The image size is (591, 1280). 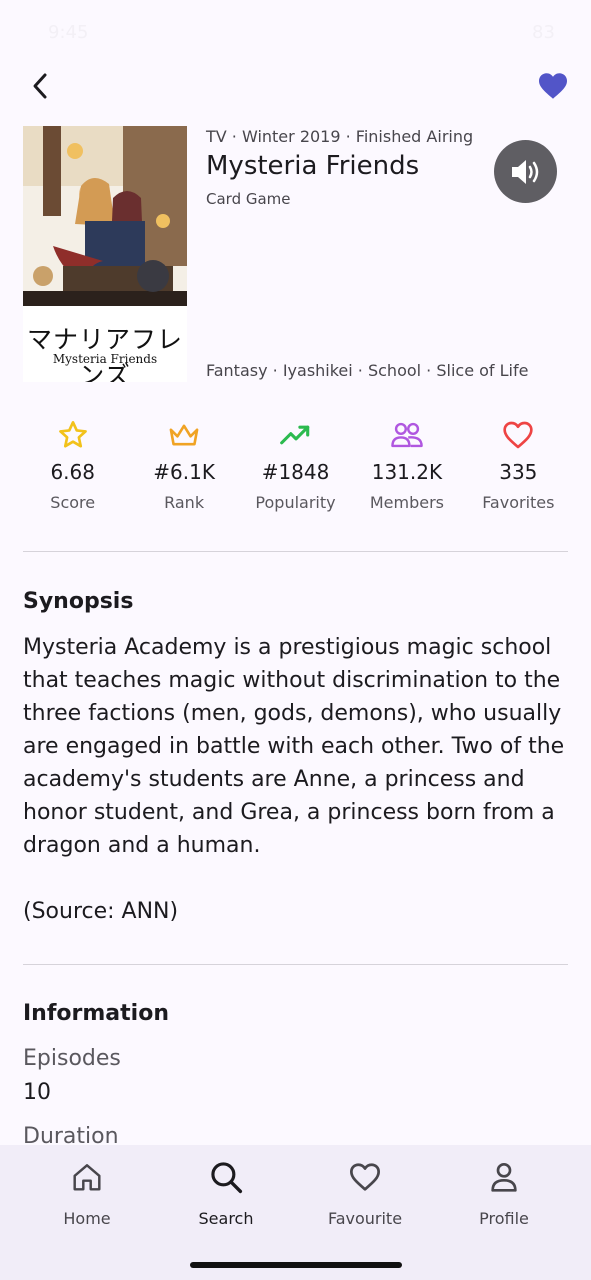 I want to click on status-bar: 9:45 83, so click(x=295, y=28).